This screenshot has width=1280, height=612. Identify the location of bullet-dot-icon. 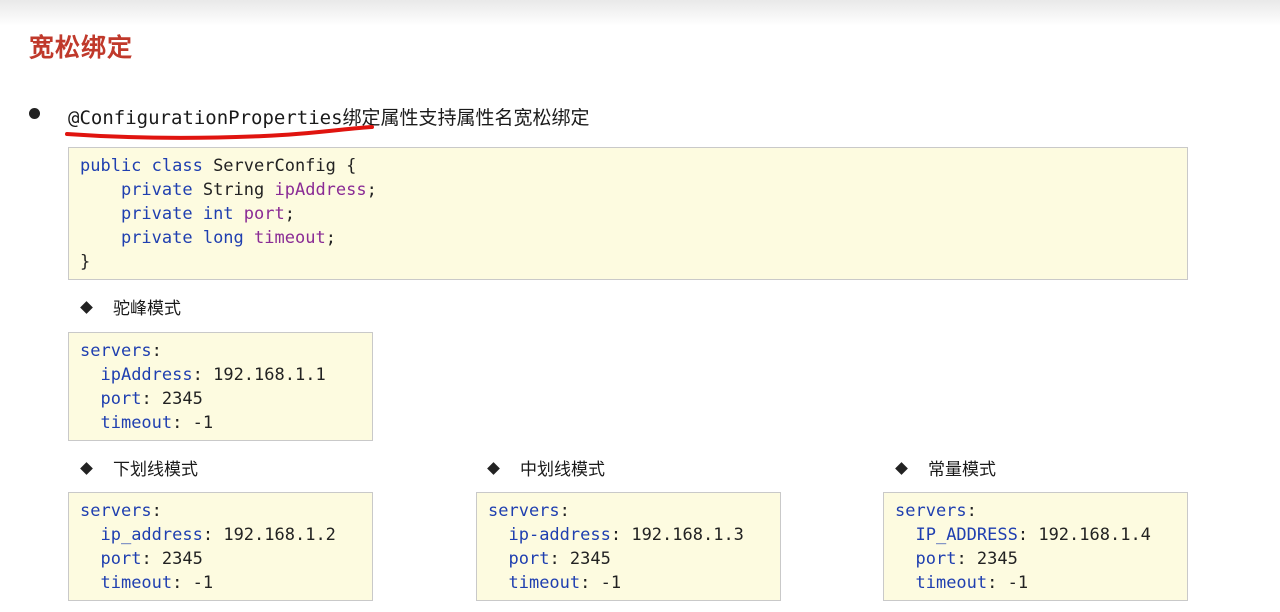
(34, 113).